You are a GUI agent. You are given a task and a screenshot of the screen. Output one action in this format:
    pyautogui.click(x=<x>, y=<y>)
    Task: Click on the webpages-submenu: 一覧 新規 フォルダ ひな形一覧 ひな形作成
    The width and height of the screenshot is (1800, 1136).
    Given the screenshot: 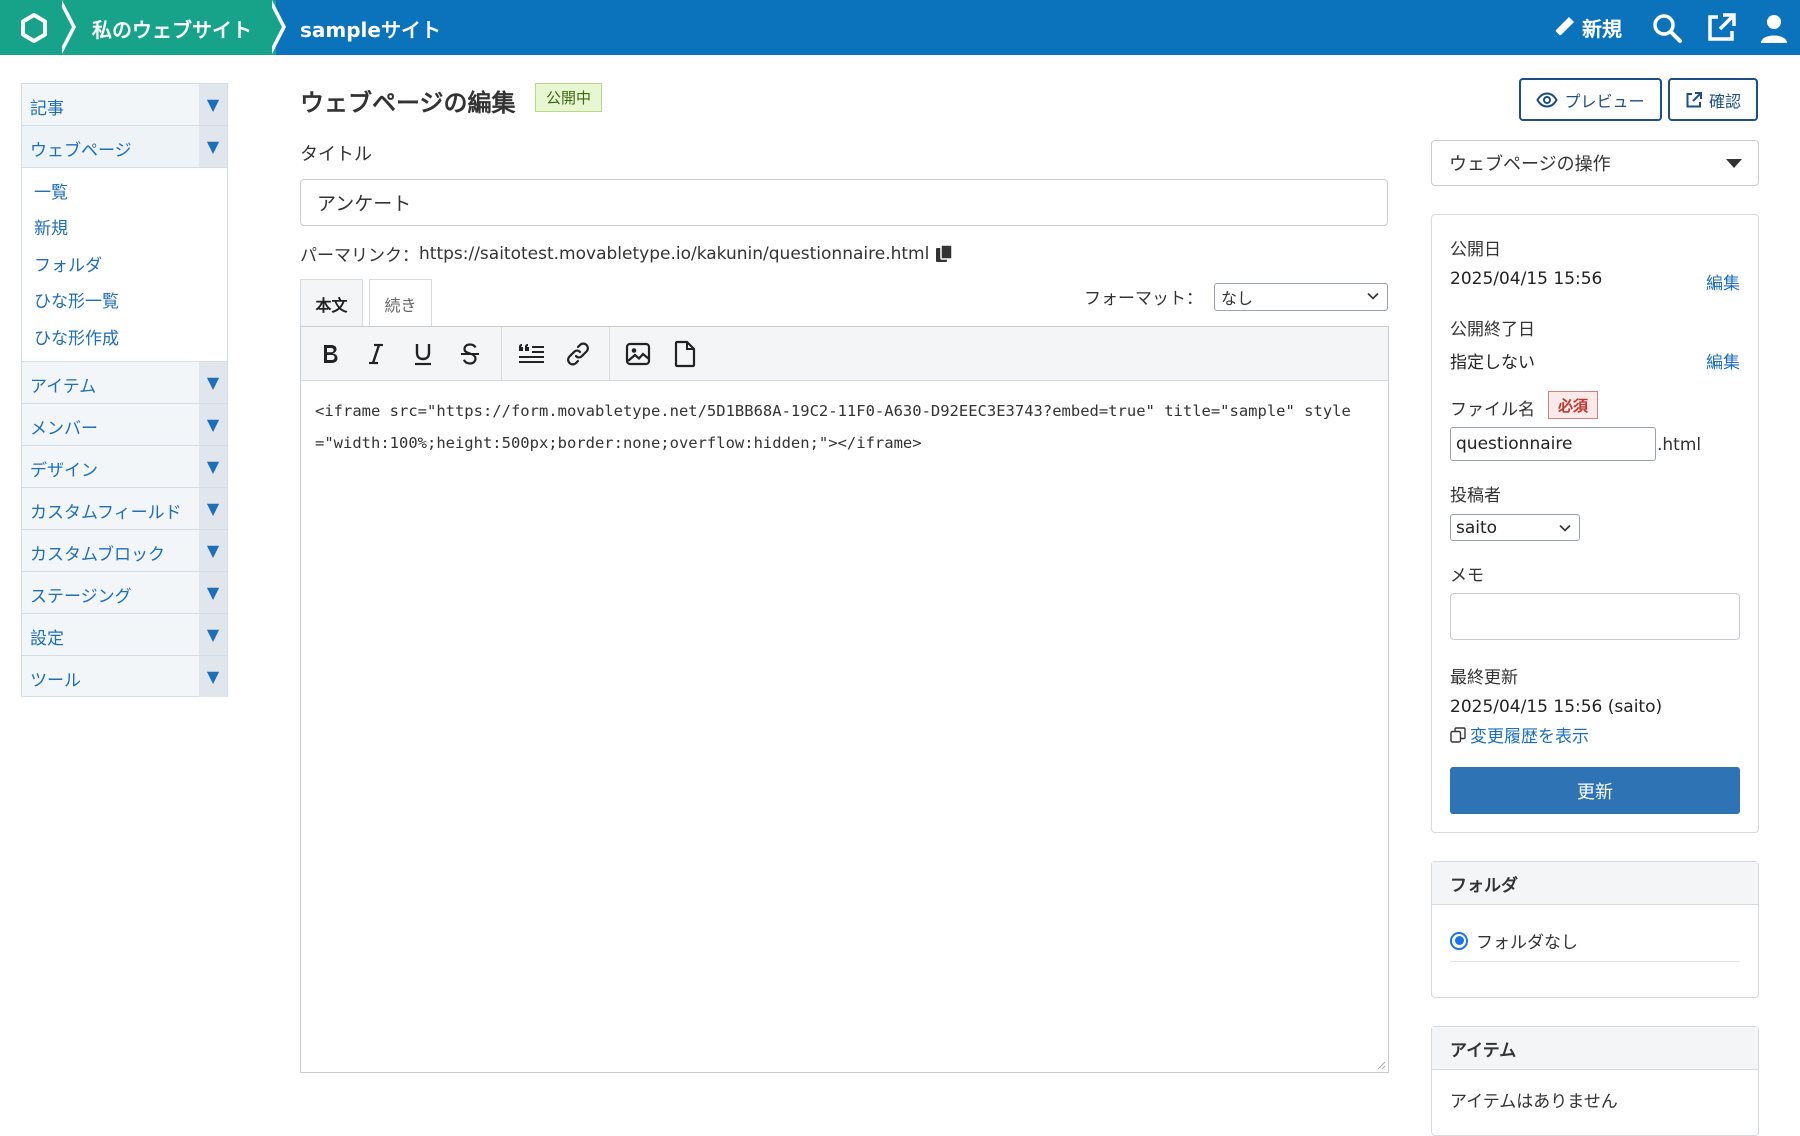 What is the action you would take?
    pyautogui.click(x=124, y=264)
    